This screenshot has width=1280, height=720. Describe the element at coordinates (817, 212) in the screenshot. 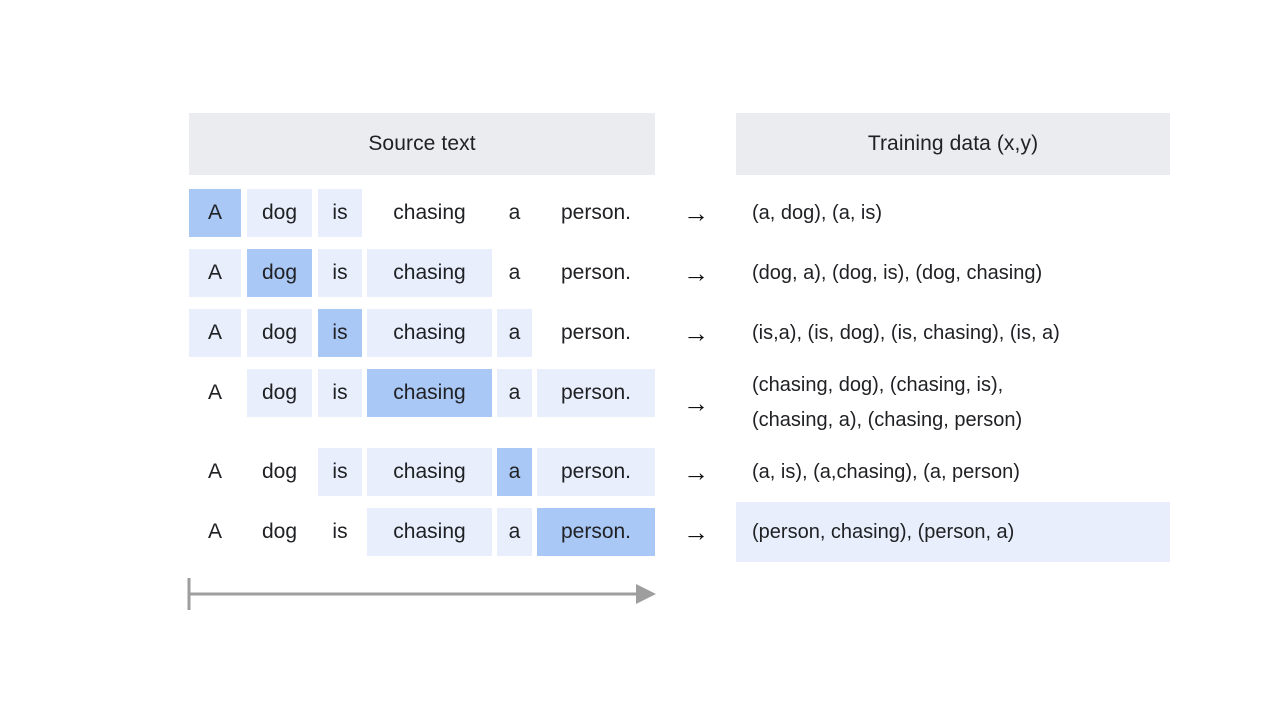

I see `training-data-pairs: (a, dog), (a, is)` at that location.